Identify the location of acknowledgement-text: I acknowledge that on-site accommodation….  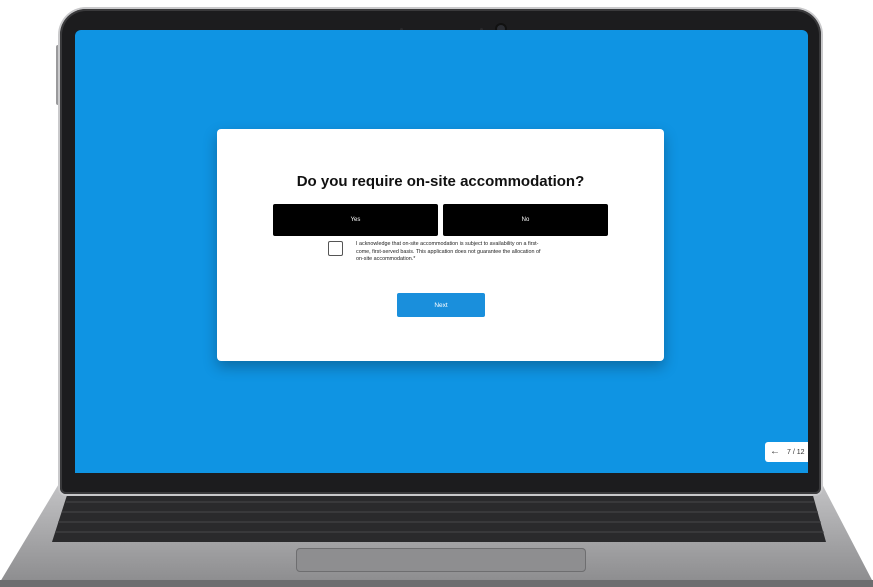
(448, 252).